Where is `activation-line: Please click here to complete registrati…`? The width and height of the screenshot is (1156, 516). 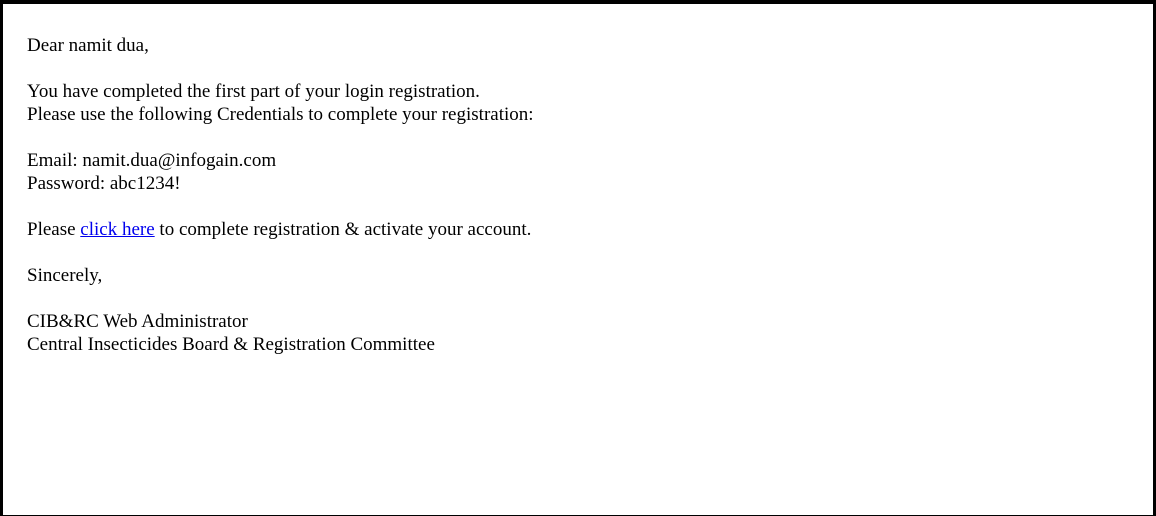
activation-line: Please click here to complete registrati… is located at coordinates (280, 229).